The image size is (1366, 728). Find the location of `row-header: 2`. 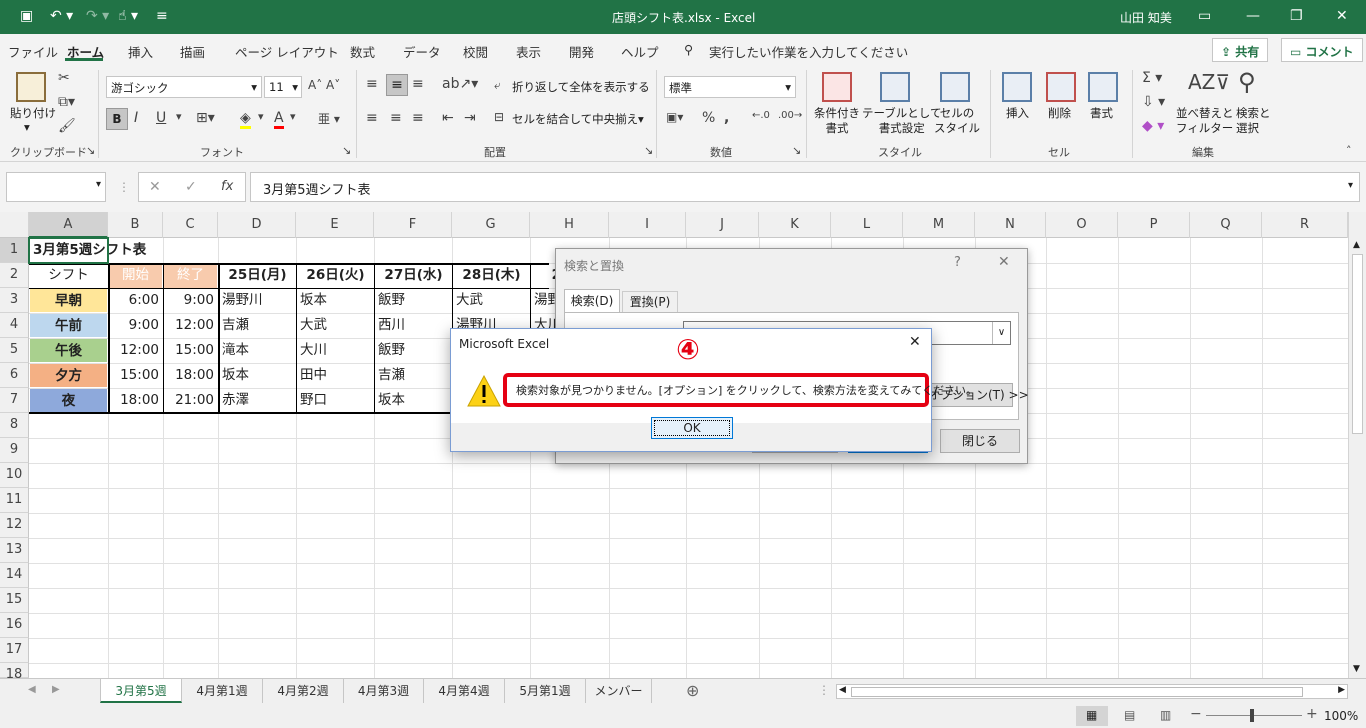

row-header: 2 is located at coordinates (14, 275).